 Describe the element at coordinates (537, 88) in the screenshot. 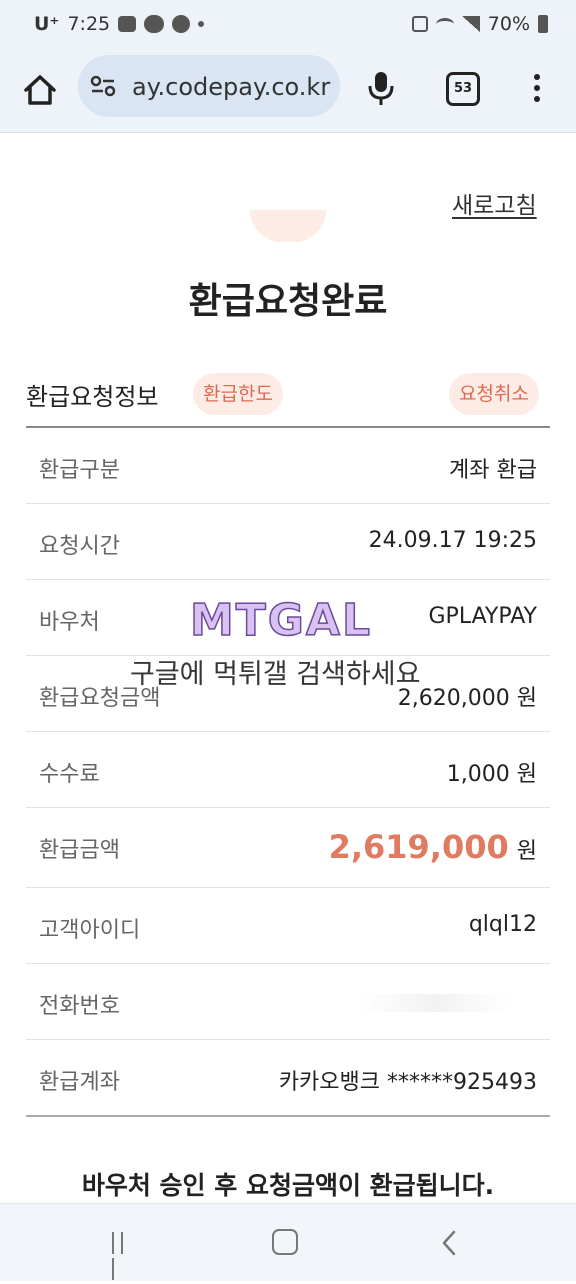

I see `overflow-menu-icon` at that location.